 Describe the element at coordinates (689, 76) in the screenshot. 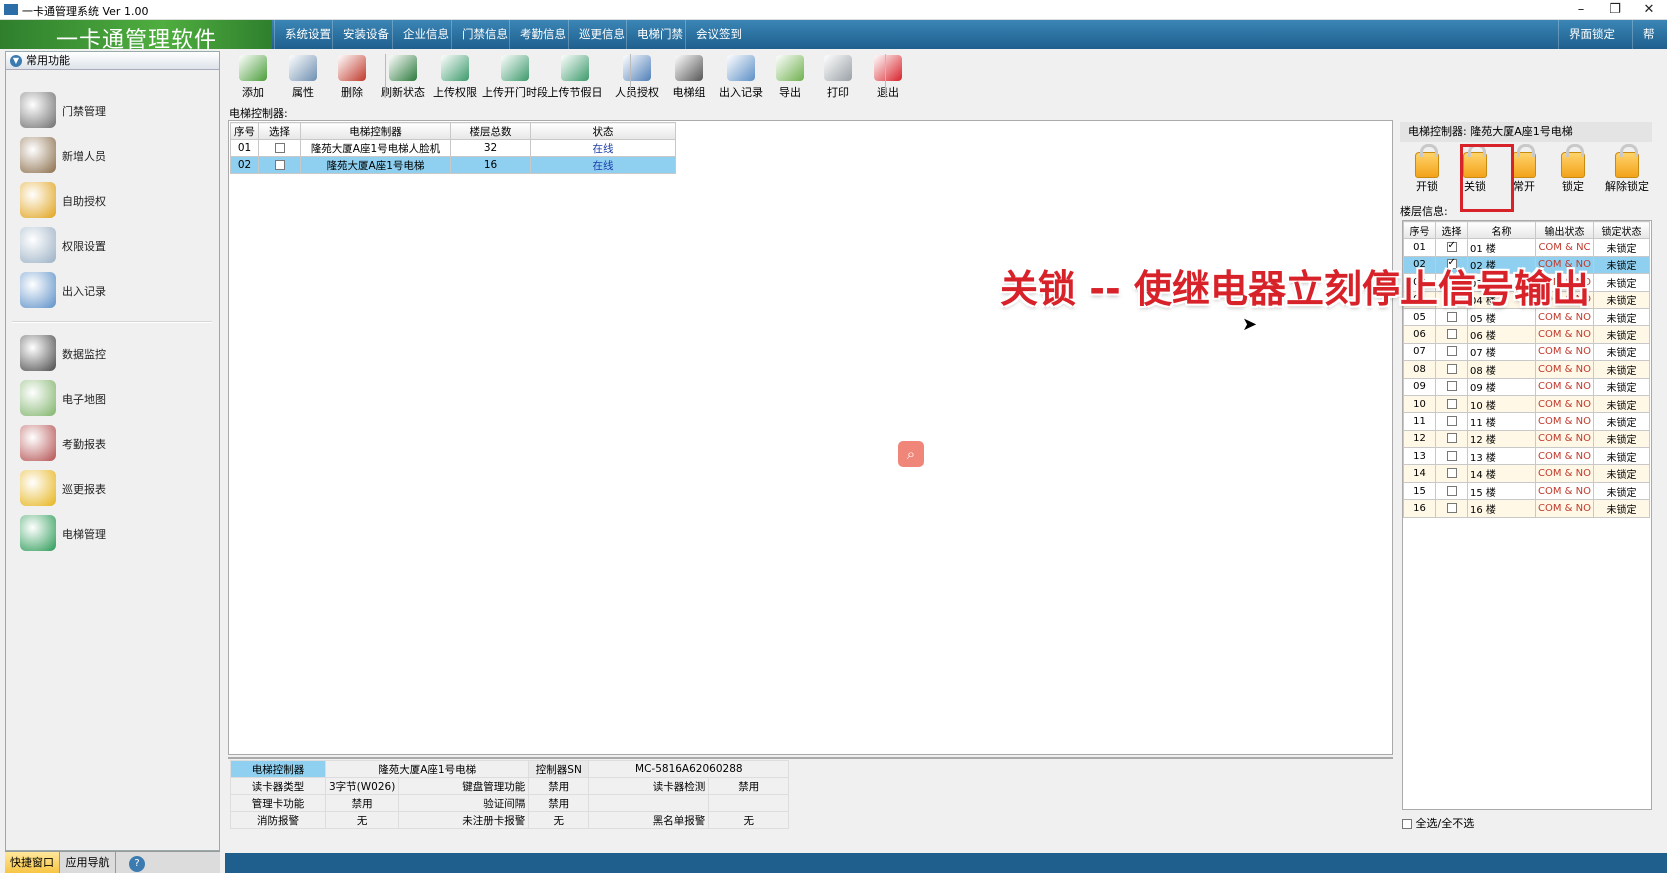

I see `toolbar-elevator-group-button: 电梯组` at that location.